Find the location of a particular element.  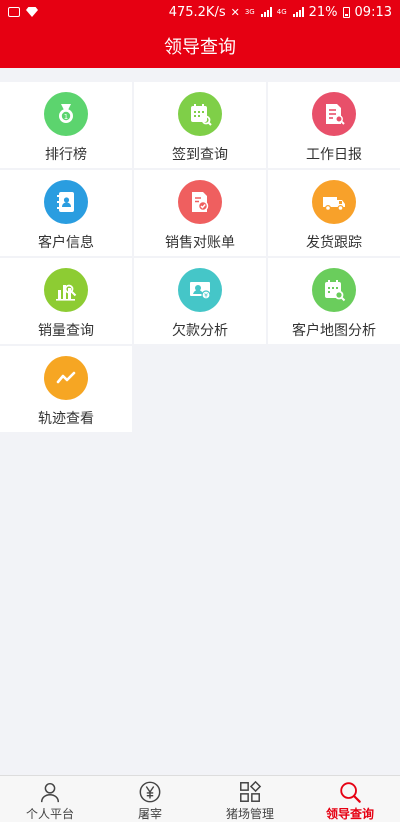

menu-item-checkin-query: 签到查询 is located at coordinates (200, 125).